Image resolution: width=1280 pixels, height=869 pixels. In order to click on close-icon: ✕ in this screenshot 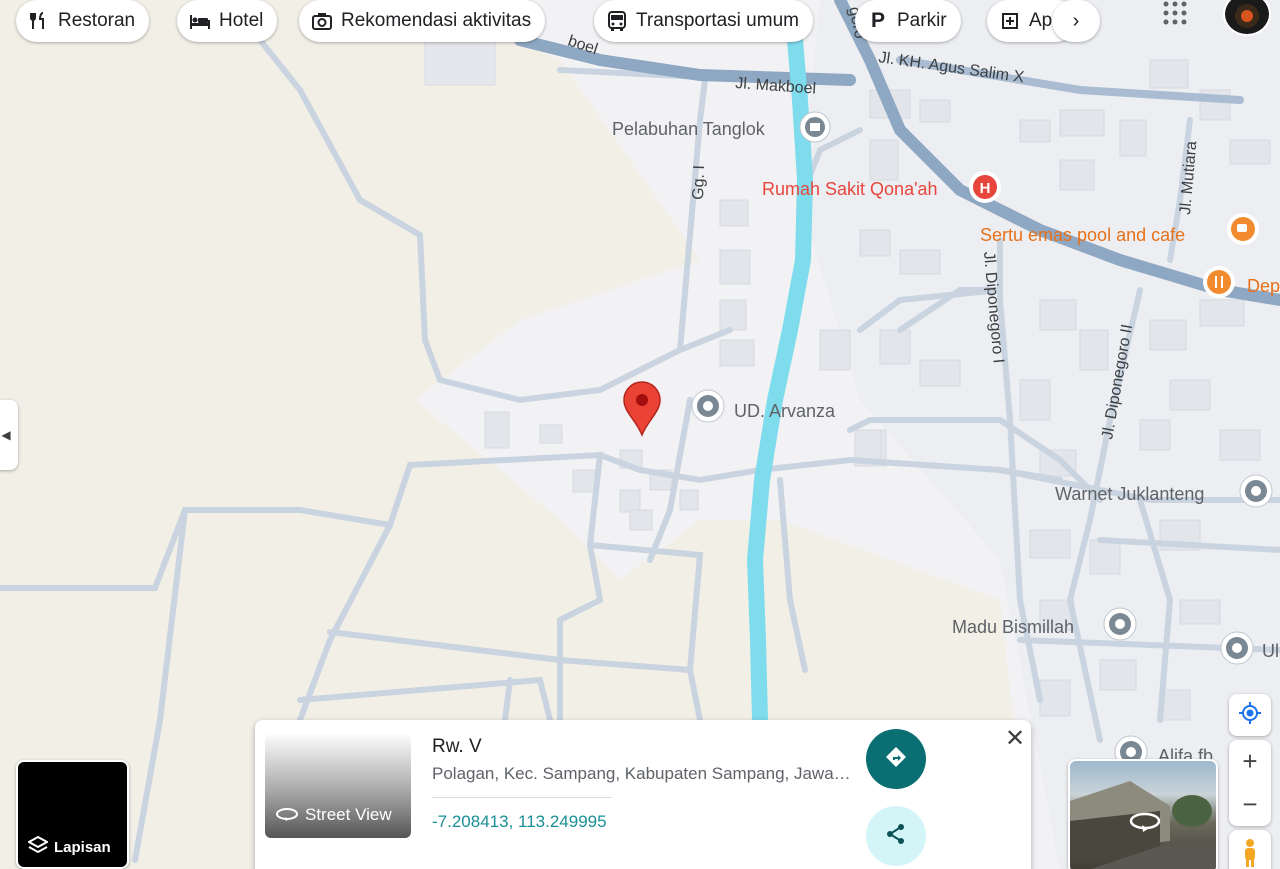, I will do `click(1015, 738)`.